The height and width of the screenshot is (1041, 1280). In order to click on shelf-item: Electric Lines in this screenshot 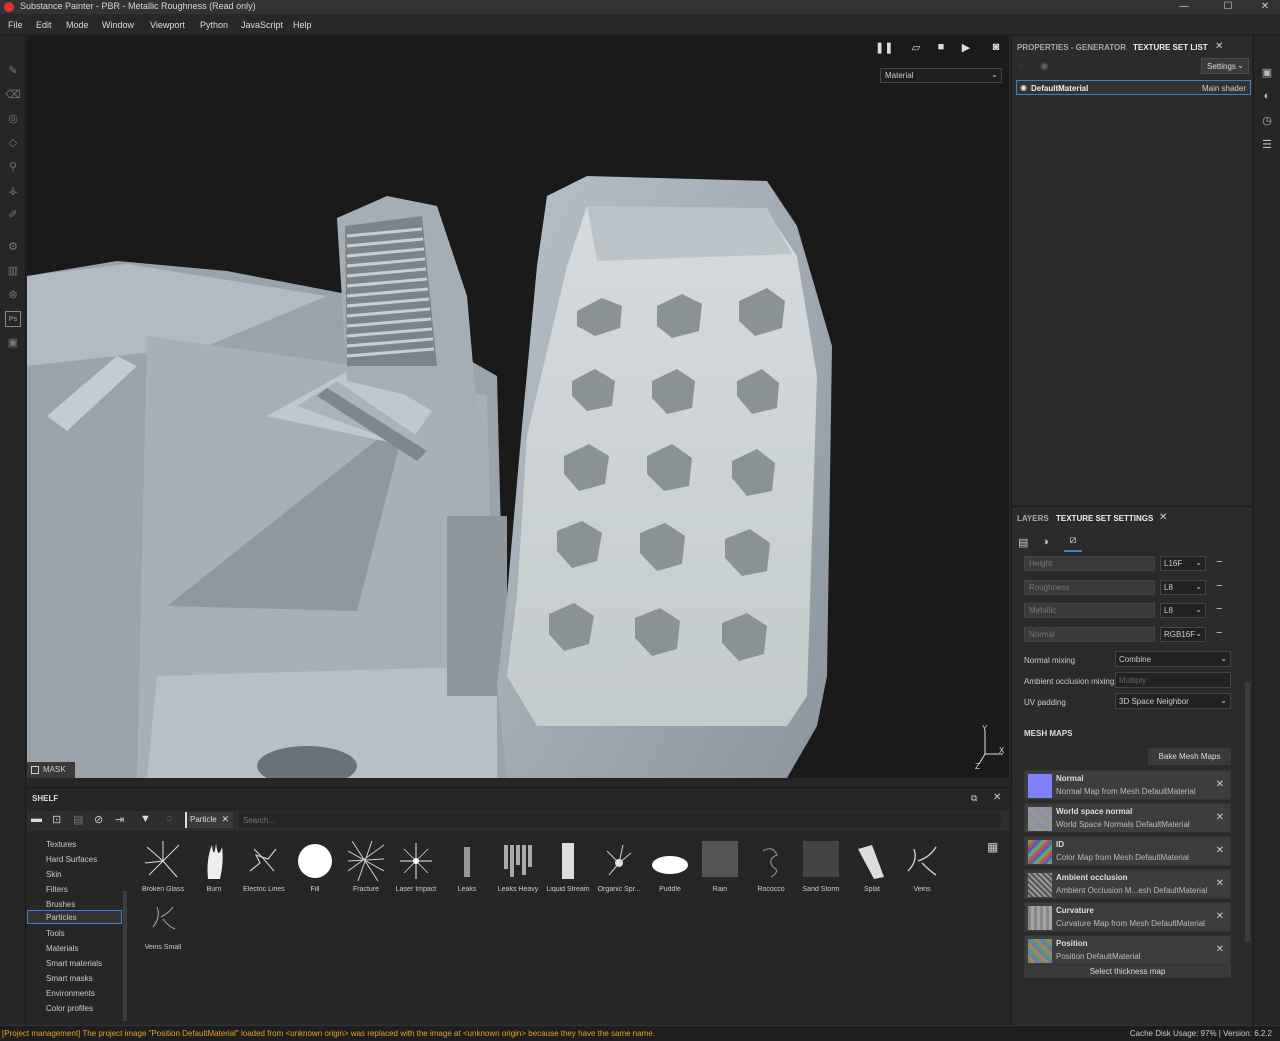, I will do `click(264, 870)`.